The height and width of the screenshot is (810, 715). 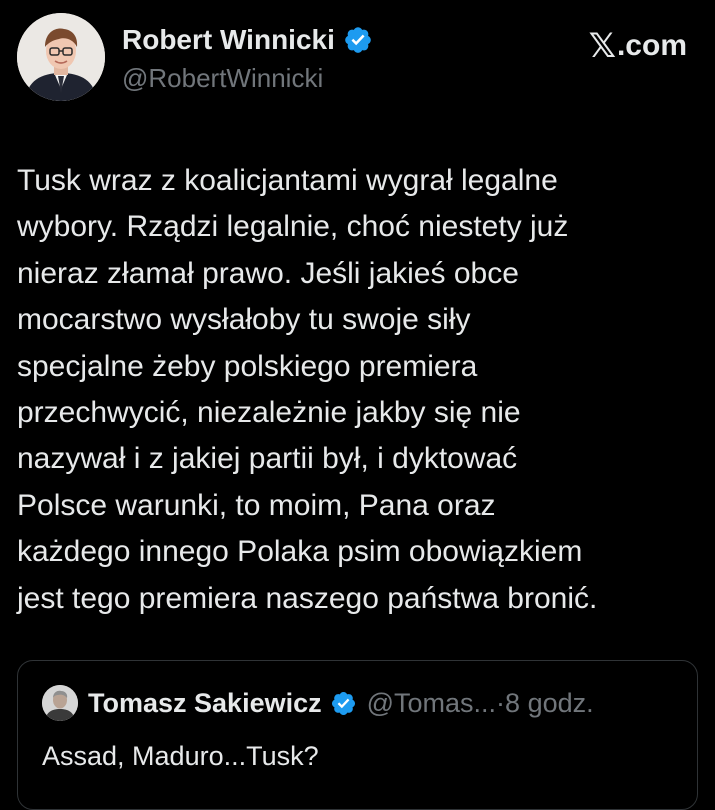 I want to click on source-domain: .com, so click(x=651, y=45).